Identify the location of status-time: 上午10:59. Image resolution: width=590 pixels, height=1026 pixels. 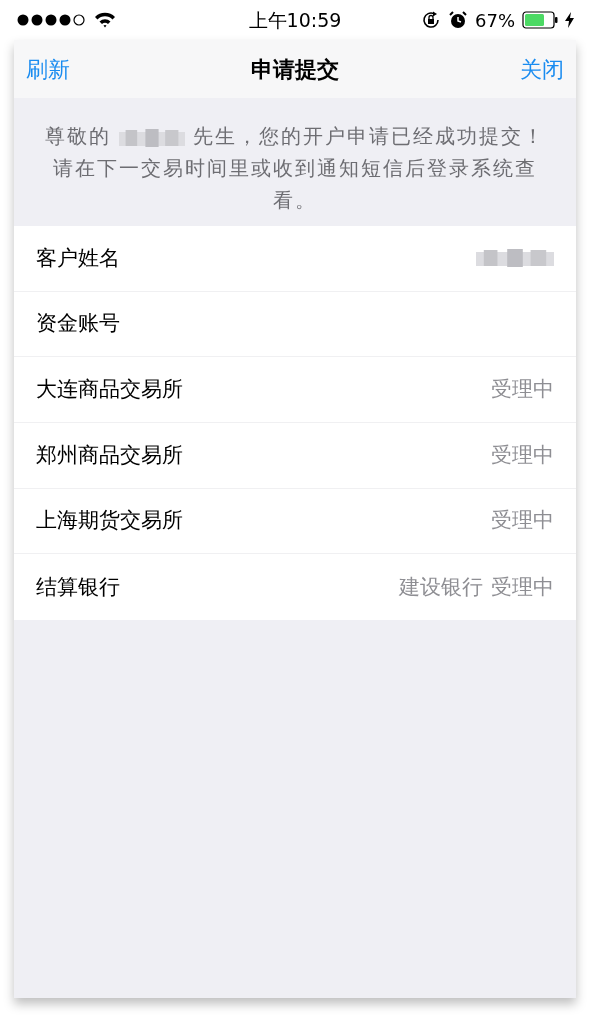
(295, 20).